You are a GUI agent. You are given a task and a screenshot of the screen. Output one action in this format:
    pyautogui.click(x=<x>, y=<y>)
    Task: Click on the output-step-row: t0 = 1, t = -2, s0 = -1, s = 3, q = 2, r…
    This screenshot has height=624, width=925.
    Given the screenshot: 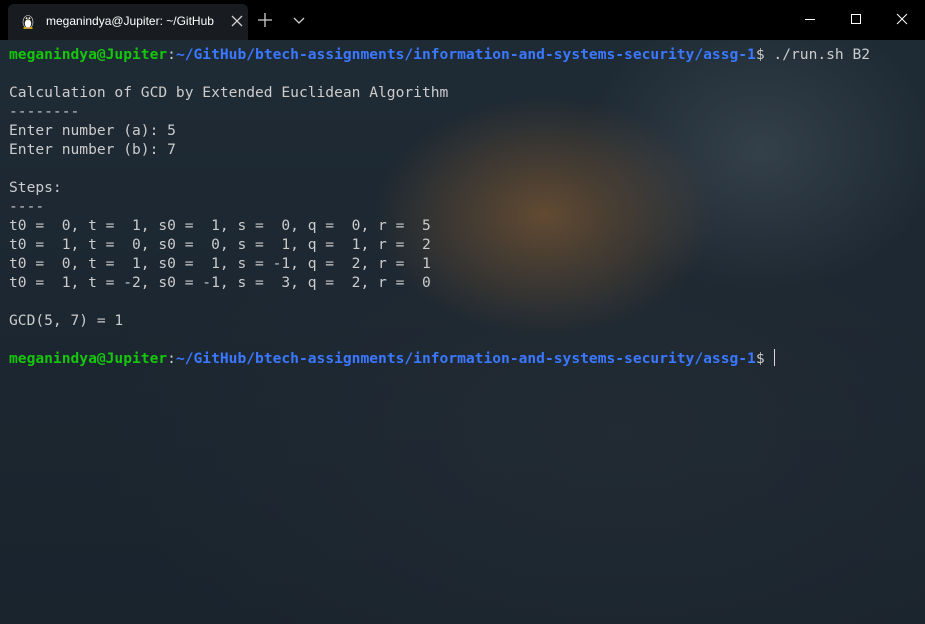 What is the action you would take?
    pyautogui.click(x=220, y=282)
    